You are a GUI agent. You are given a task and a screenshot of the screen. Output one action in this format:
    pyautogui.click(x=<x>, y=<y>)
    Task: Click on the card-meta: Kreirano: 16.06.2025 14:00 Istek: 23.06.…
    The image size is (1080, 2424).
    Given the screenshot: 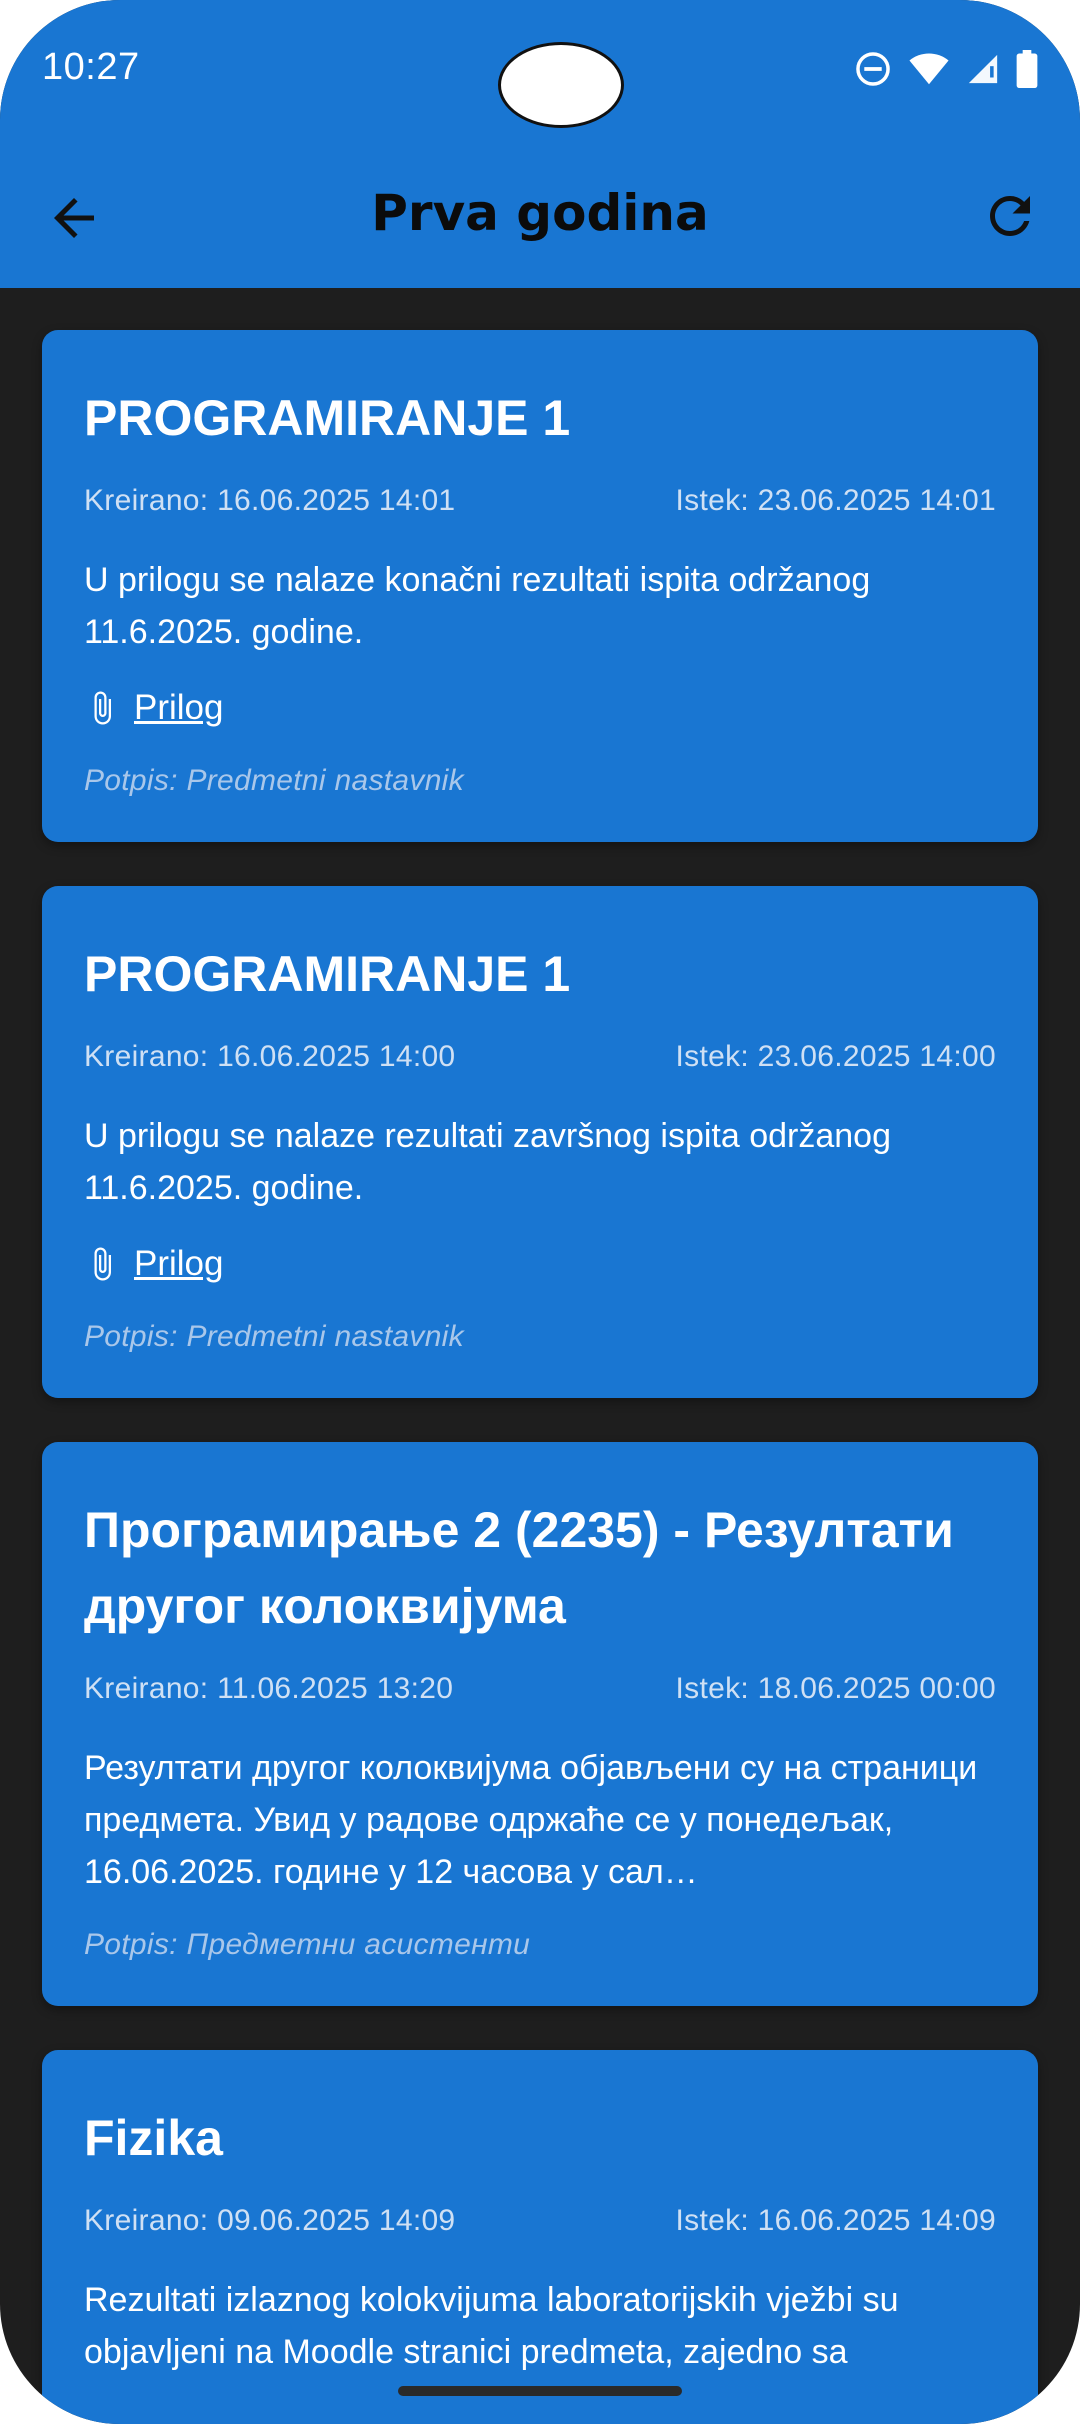 What is the action you would take?
    pyautogui.click(x=540, y=1057)
    